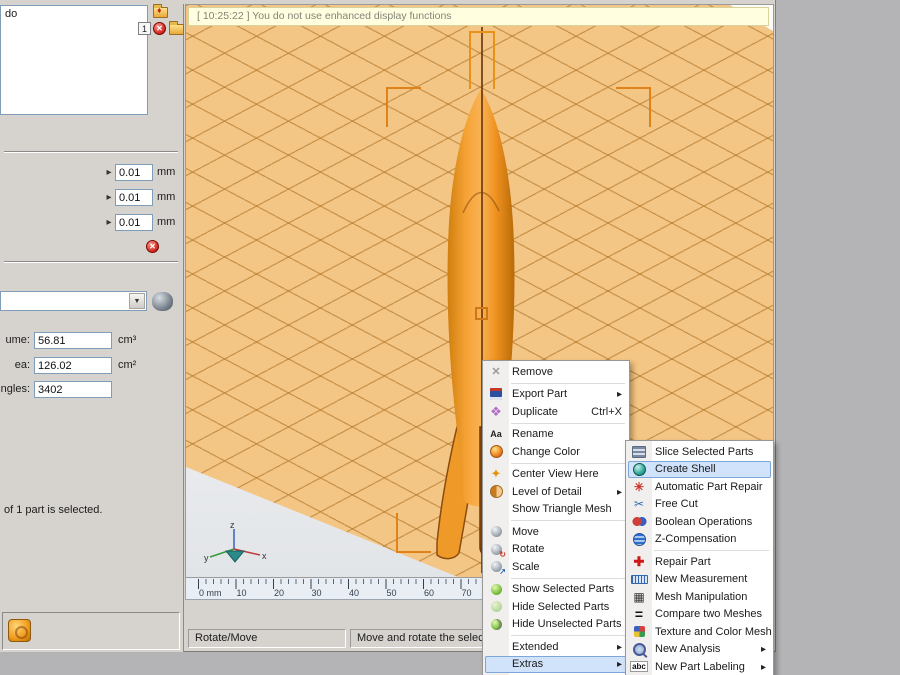 This screenshot has height=675, width=900. What do you see at coordinates (91, 631) in the screenshot?
I see `bottom-toolbar` at bounding box center [91, 631].